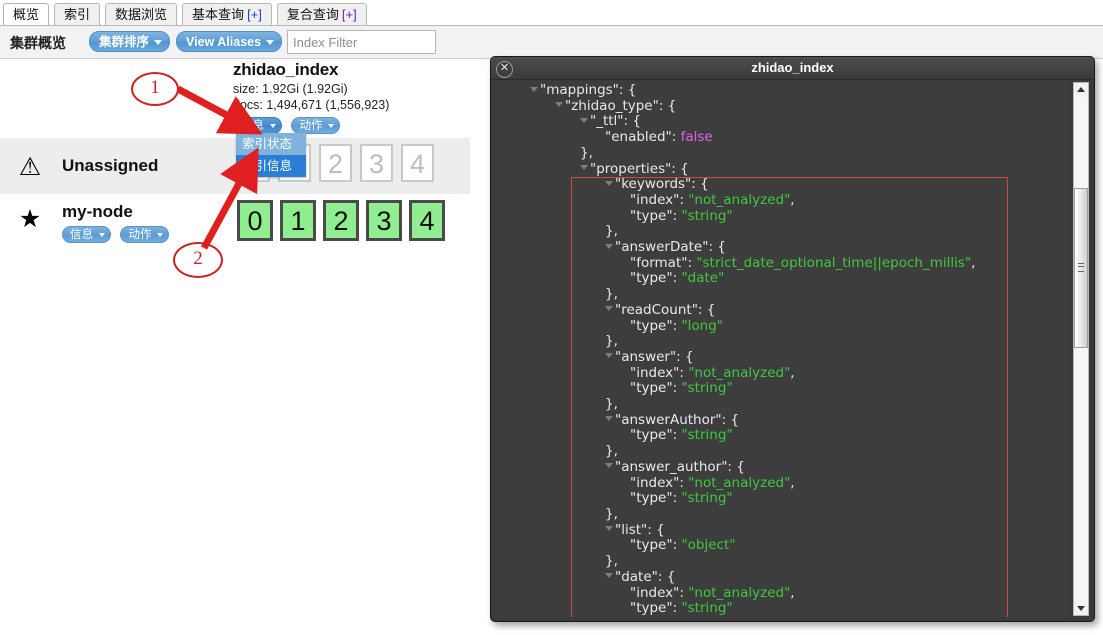 The width and height of the screenshot is (1103, 635). Describe the element at coordinates (30, 219) in the screenshot. I see `star-icon: ★` at that location.